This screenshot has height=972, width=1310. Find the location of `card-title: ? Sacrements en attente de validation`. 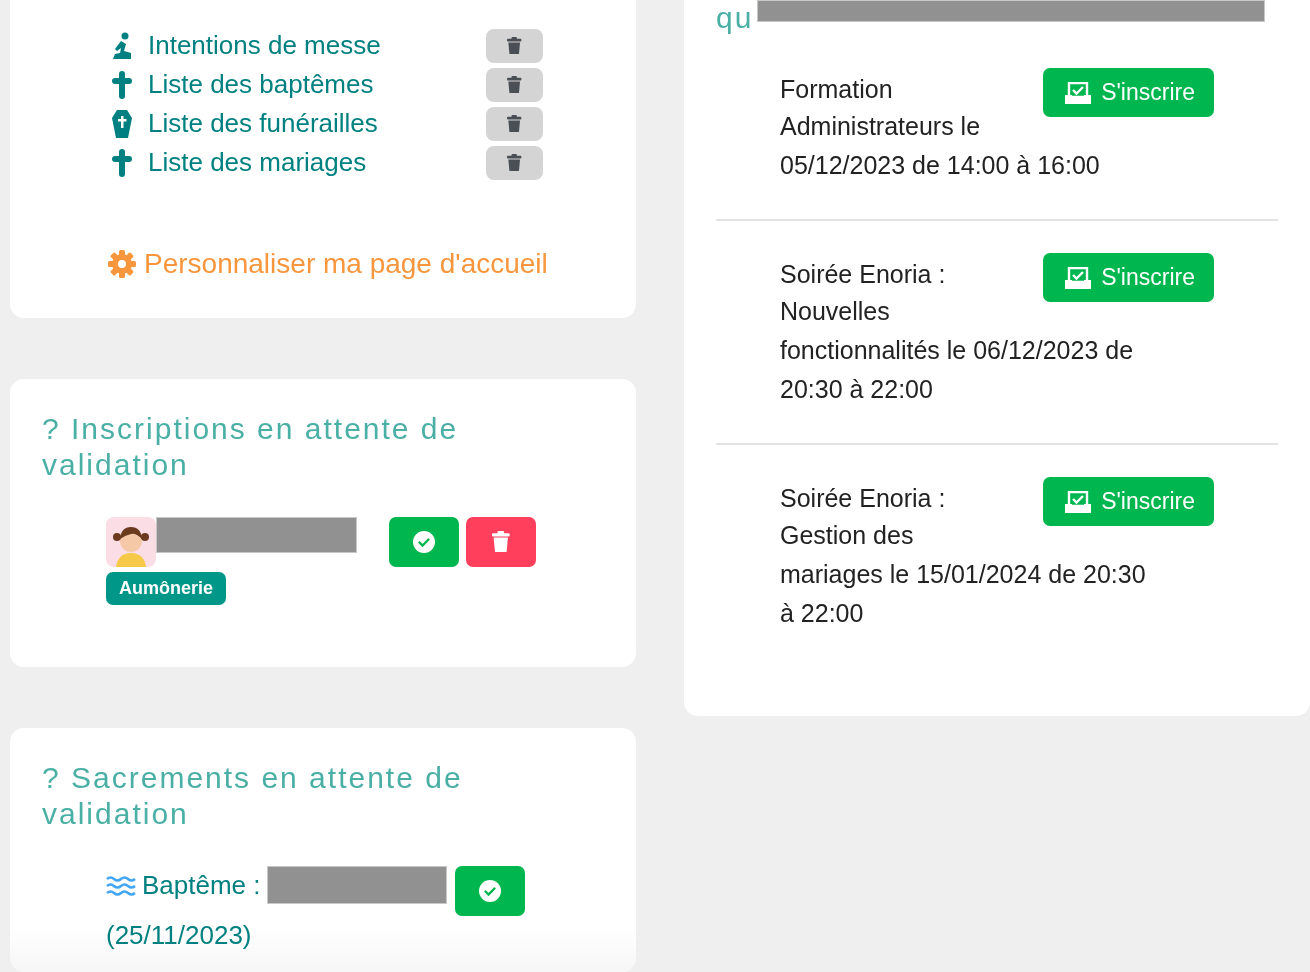

card-title: ? Sacrements en attente de validation is located at coordinates (253, 796).